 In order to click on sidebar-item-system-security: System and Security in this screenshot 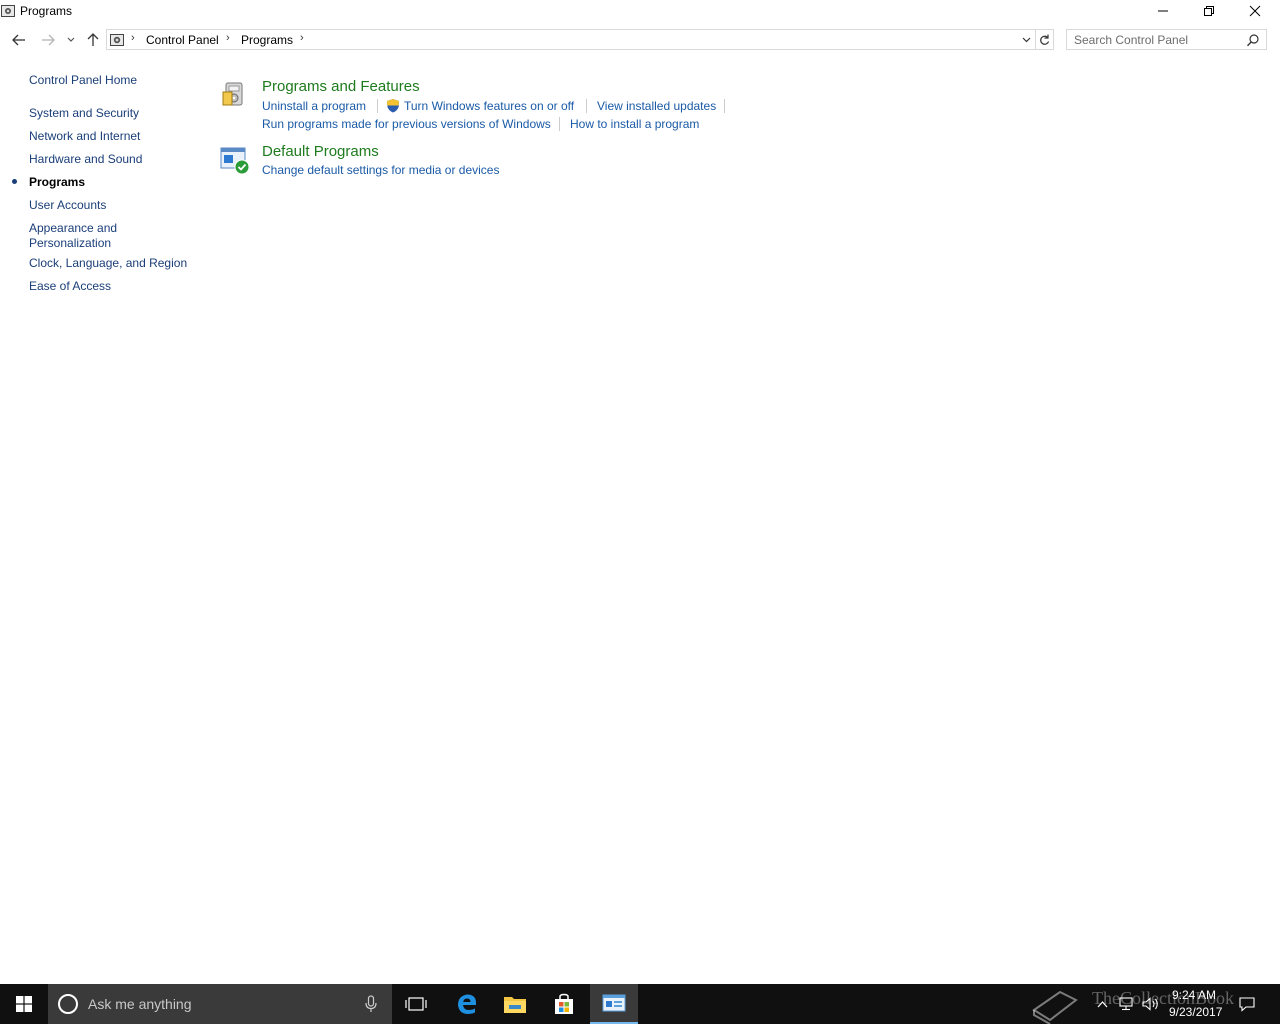, I will do `click(84, 113)`.